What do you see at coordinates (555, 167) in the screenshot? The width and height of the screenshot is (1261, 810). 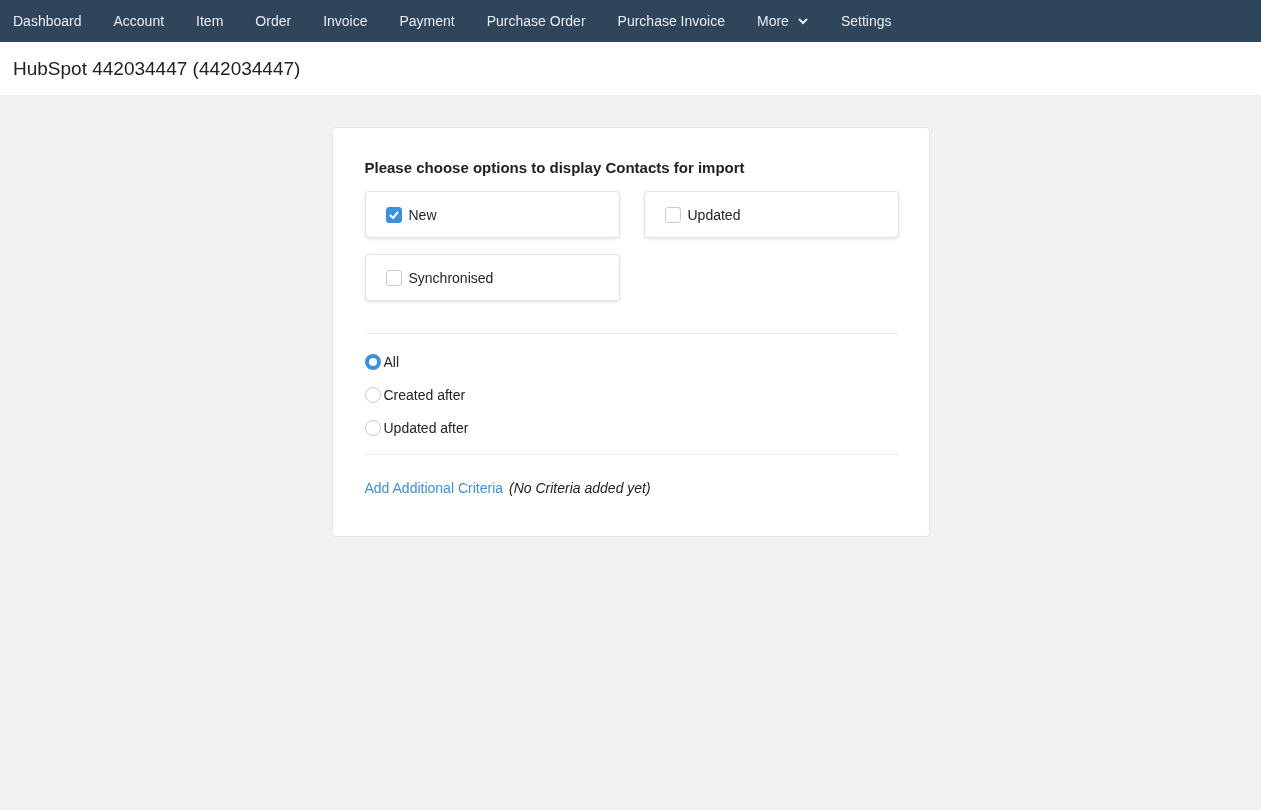 I see `card-heading: Please choose options to display Contacts for import` at bounding box center [555, 167].